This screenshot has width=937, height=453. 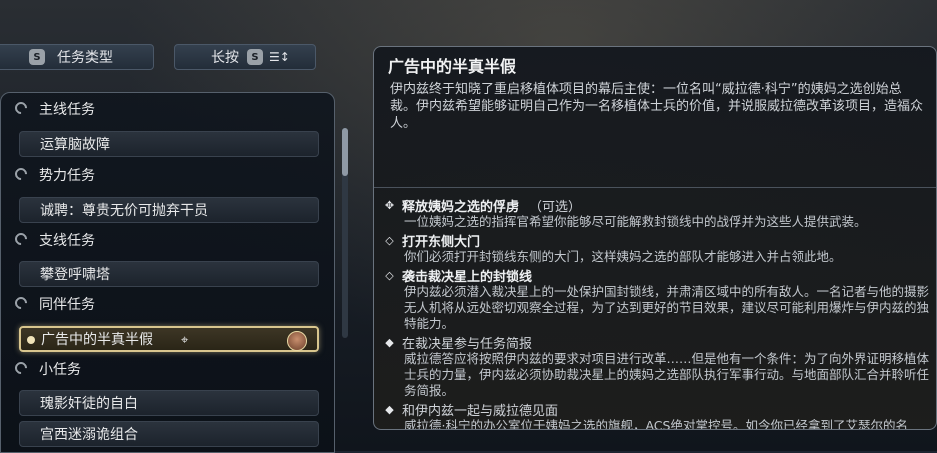 I want to click on objective-title: 在裁决星参与任务简报, so click(x=467, y=344).